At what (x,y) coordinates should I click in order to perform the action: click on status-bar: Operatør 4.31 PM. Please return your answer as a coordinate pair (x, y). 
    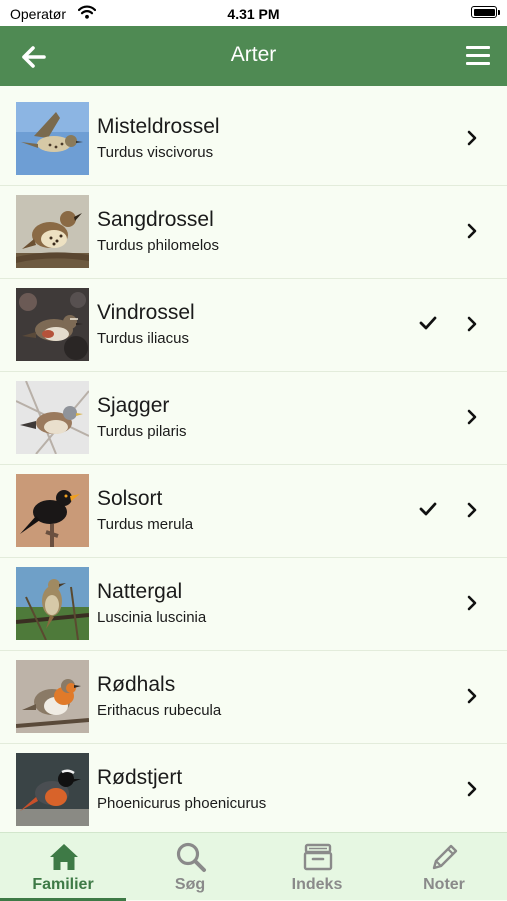
    Looking at the image, I should click on (253, 13).